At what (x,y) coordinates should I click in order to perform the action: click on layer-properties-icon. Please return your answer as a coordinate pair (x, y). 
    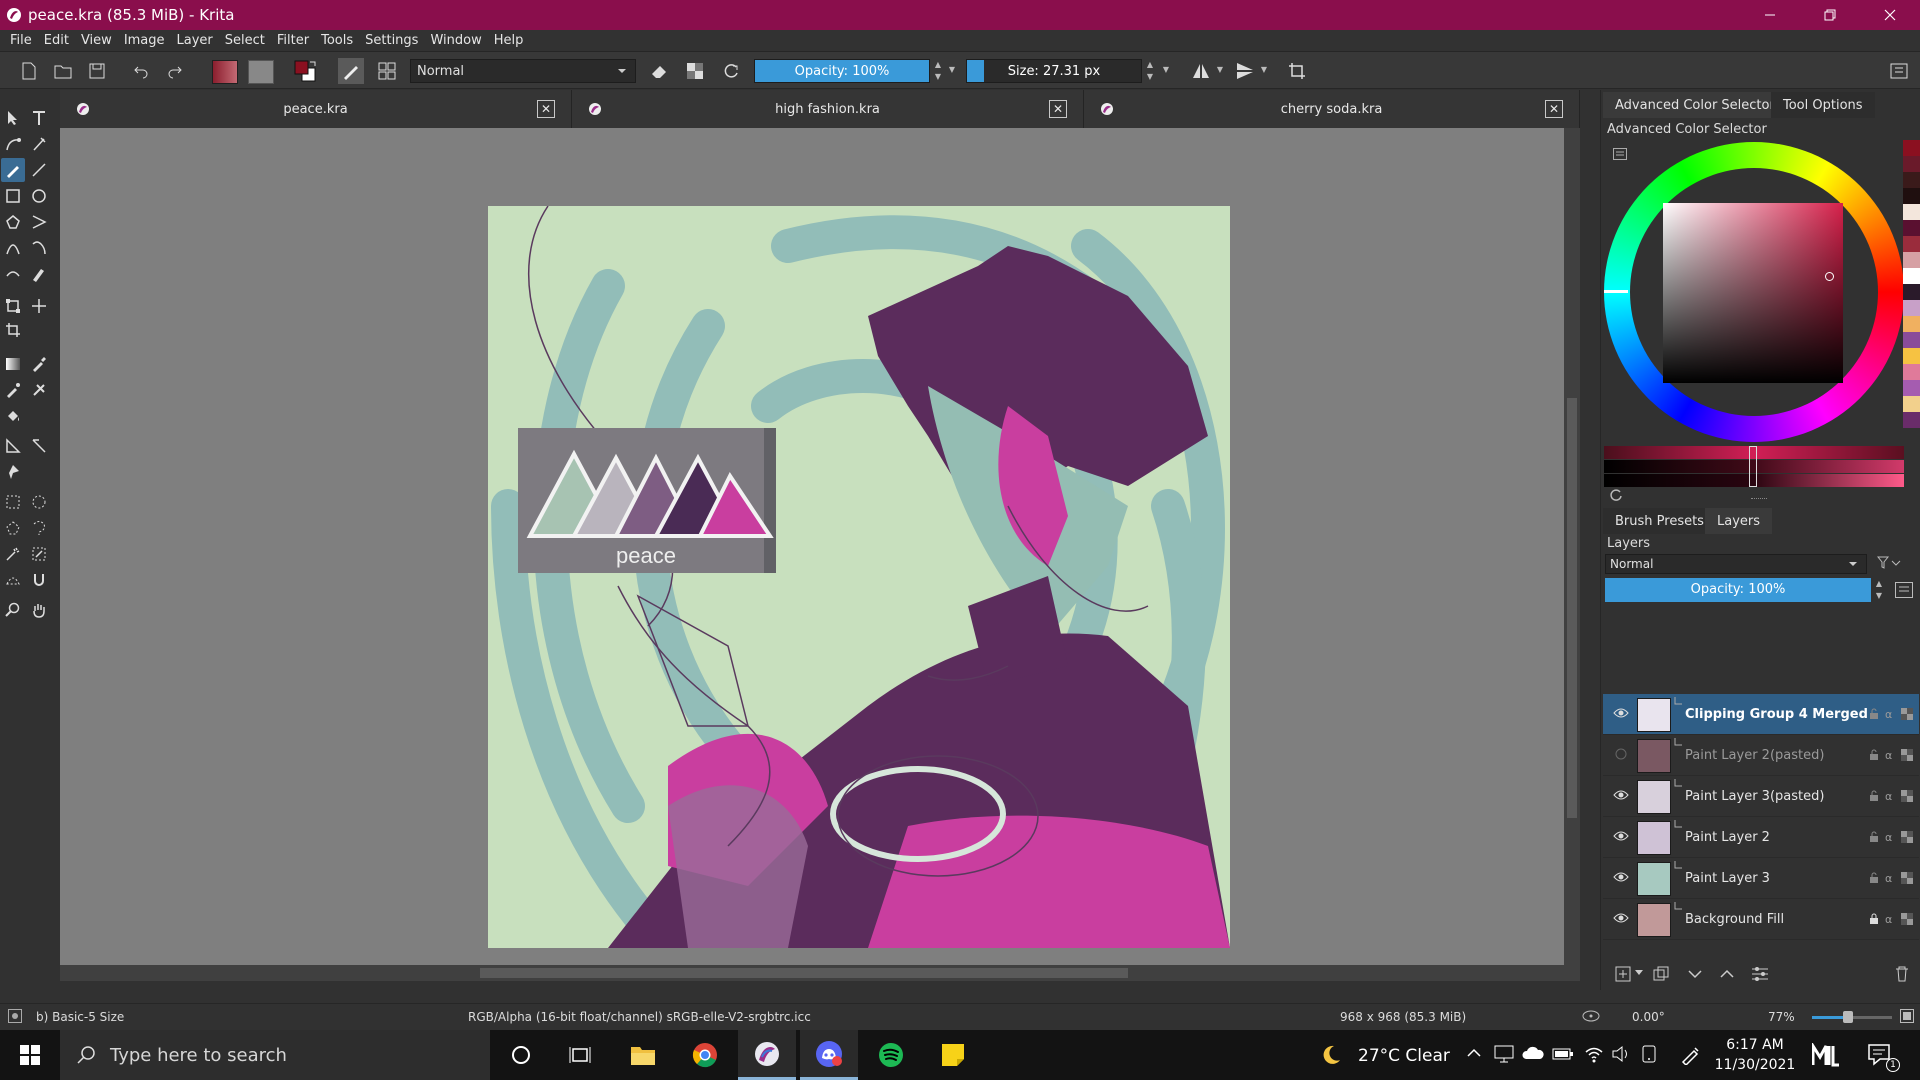
    Looking at the image, I should click on (1904, 590).